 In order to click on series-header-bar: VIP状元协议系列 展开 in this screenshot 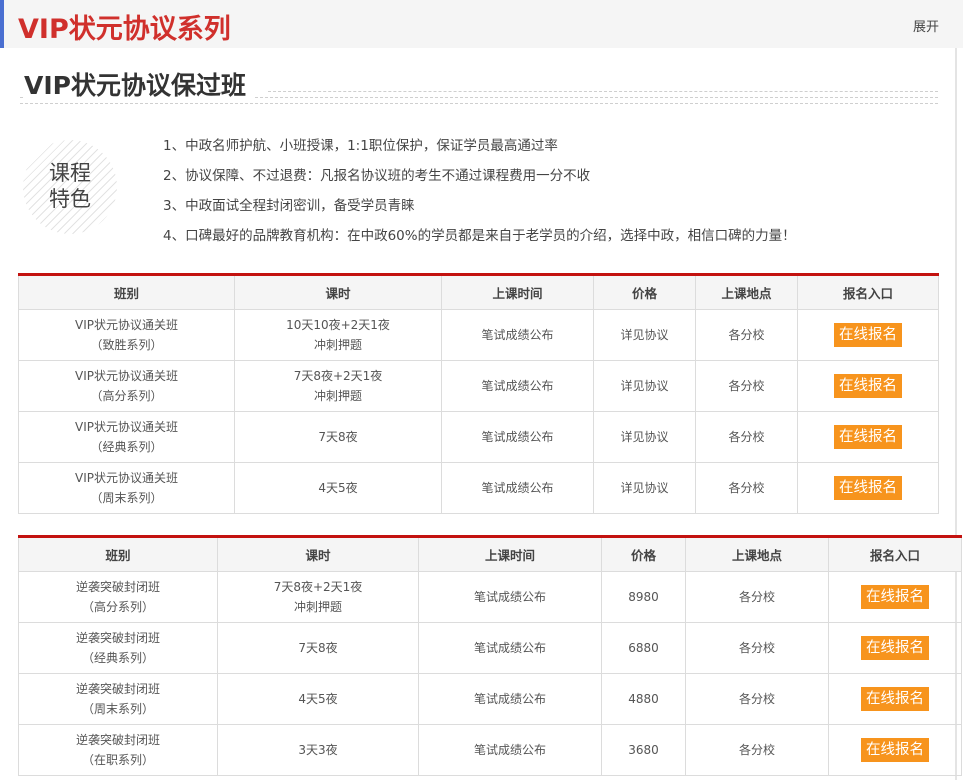, I will do `click(481, 24)`.